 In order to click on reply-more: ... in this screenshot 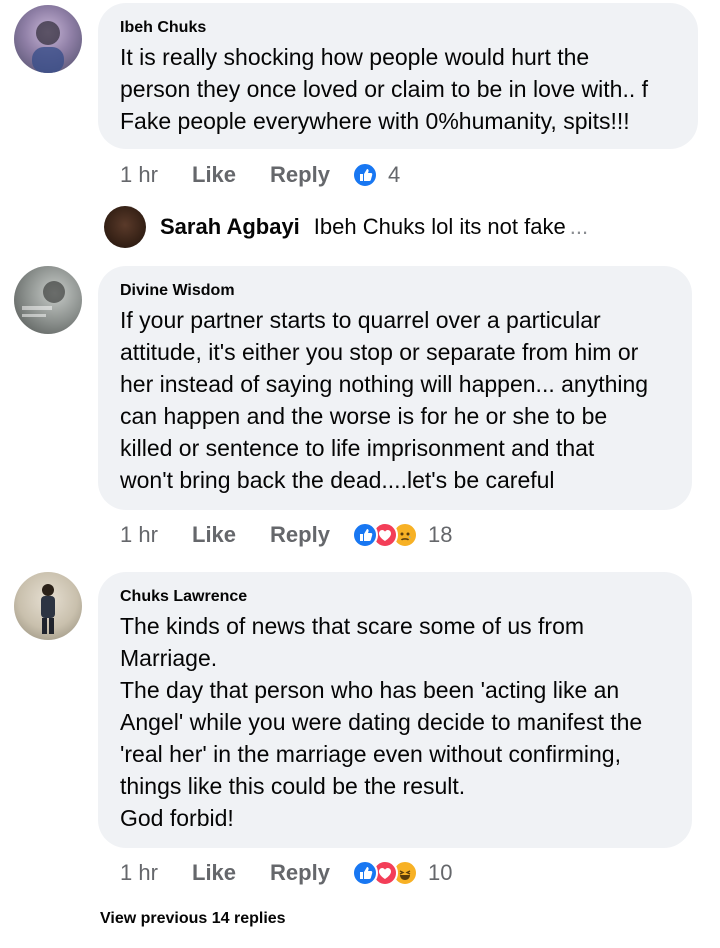, I will do `click(579, 227)`.